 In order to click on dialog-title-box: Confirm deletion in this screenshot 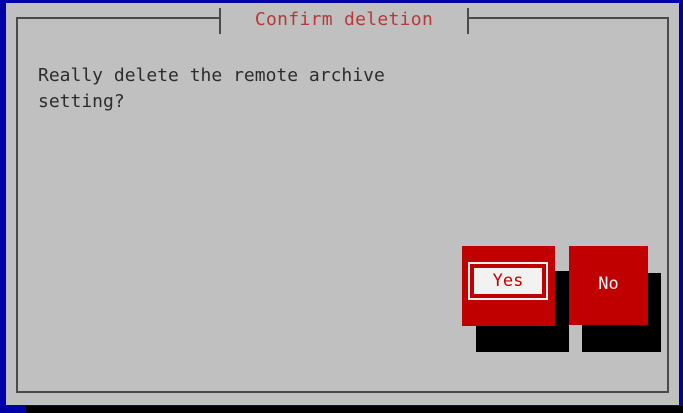, I will do `click(344, 21)`.